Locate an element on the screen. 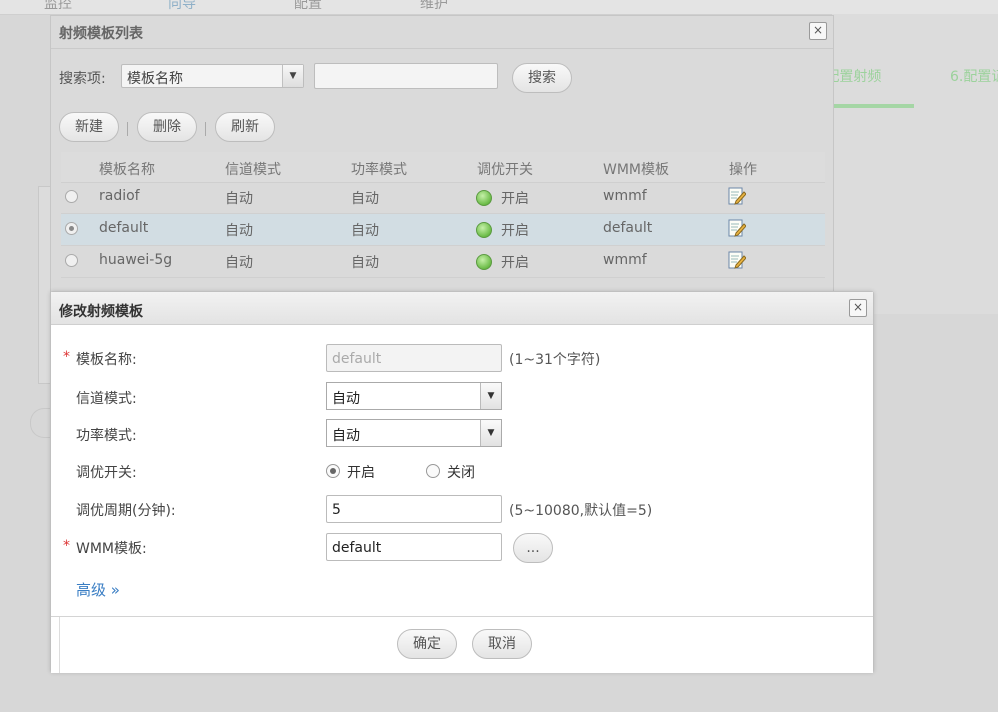 Image resolution: width=998 pixels, height=712 pixels. edit-dialog-title: 修改射频模板 is located at coordinates (101, 312).